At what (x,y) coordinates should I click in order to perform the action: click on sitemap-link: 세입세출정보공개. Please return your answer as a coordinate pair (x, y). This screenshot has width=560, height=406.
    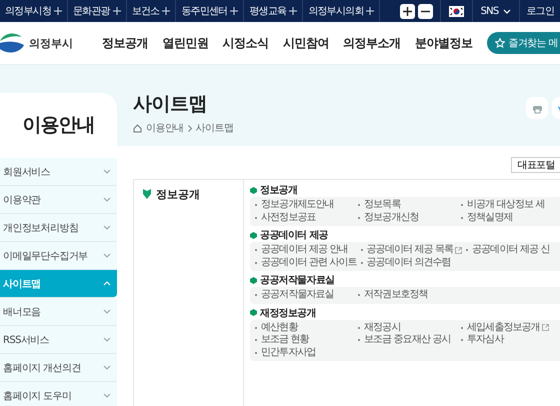
    Looking at the image, I should click on (510, 328).